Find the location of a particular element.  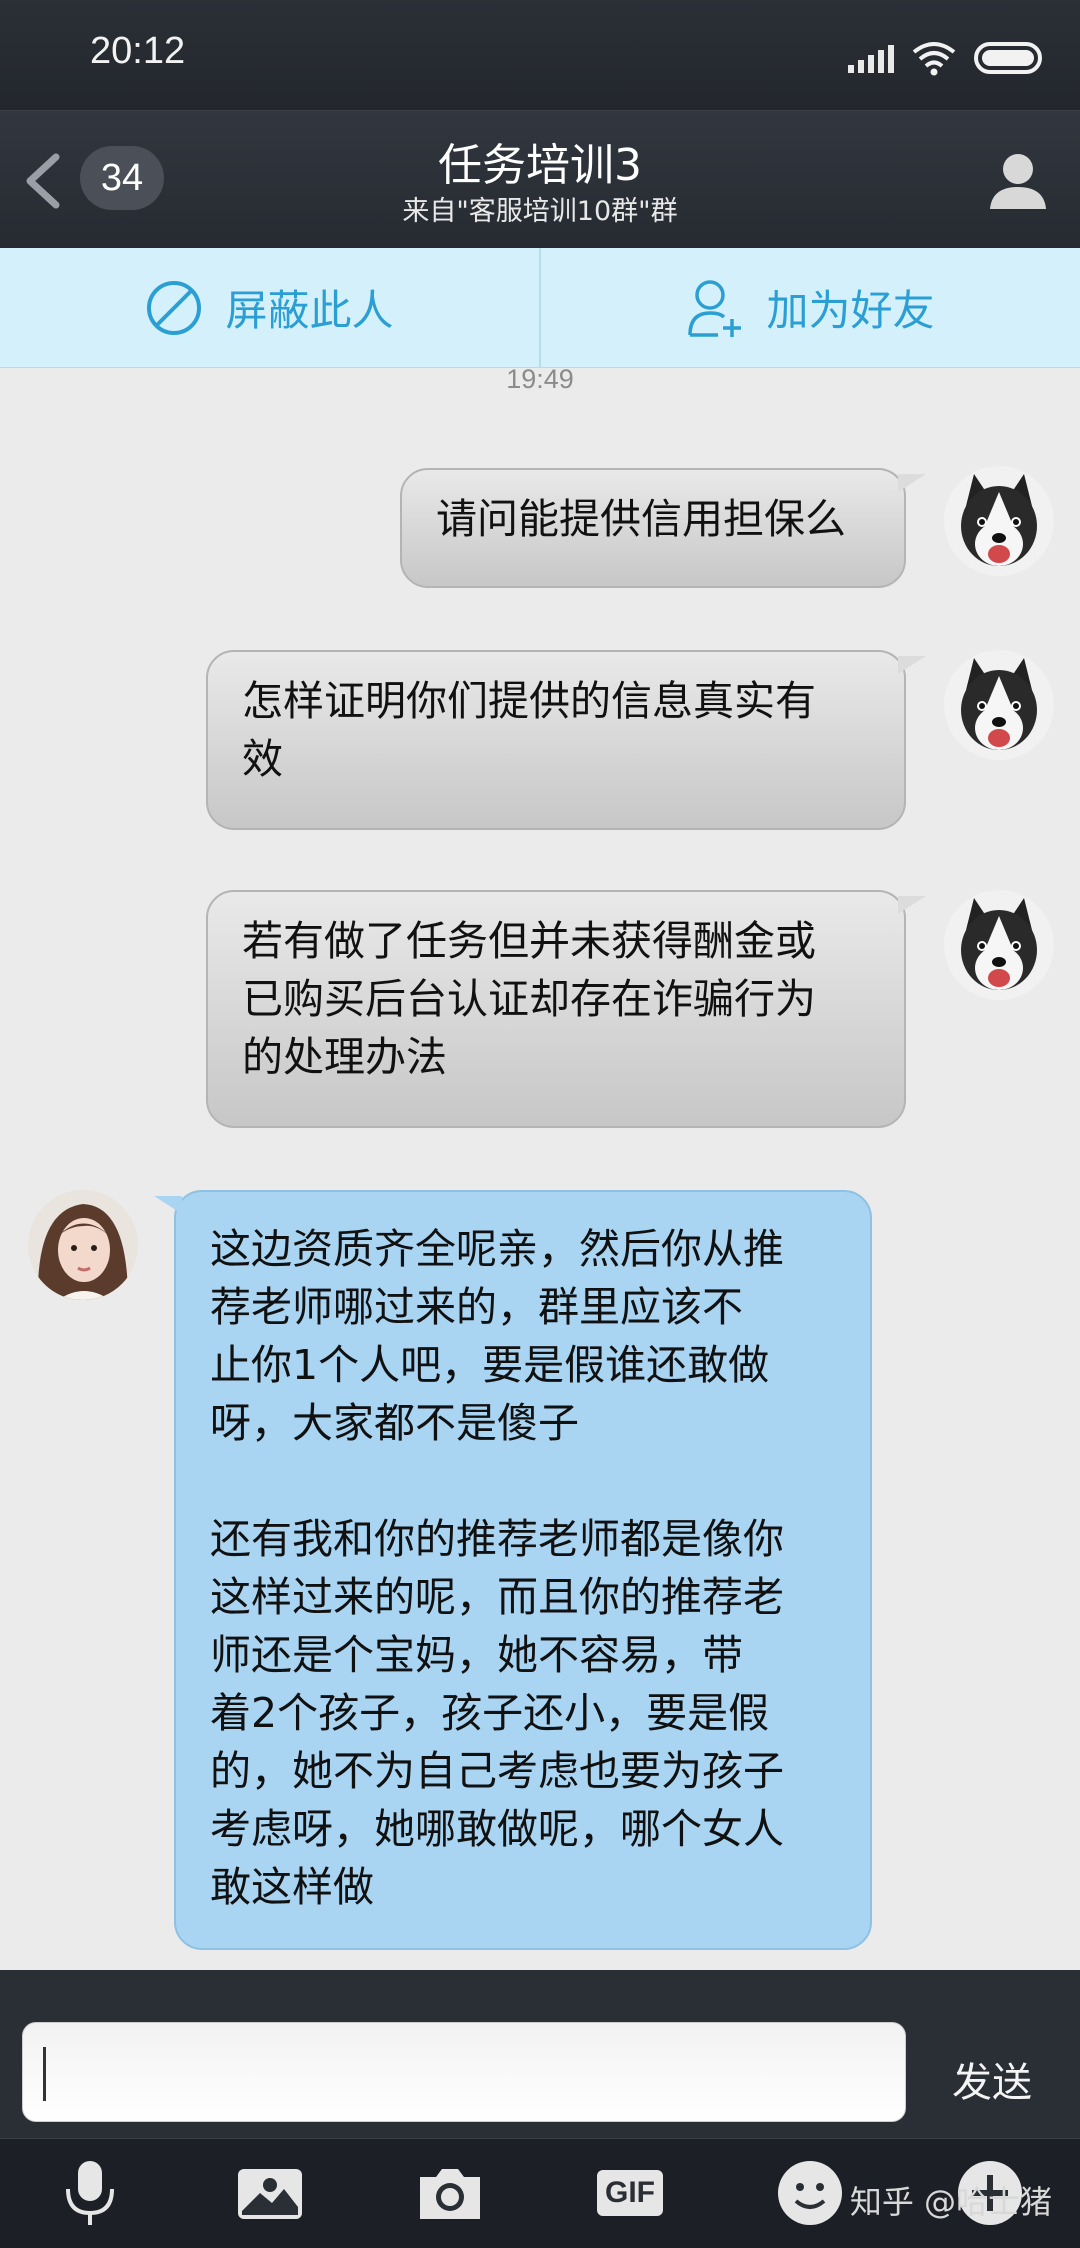

add-friend-icon is located at coordinates (715, 308).